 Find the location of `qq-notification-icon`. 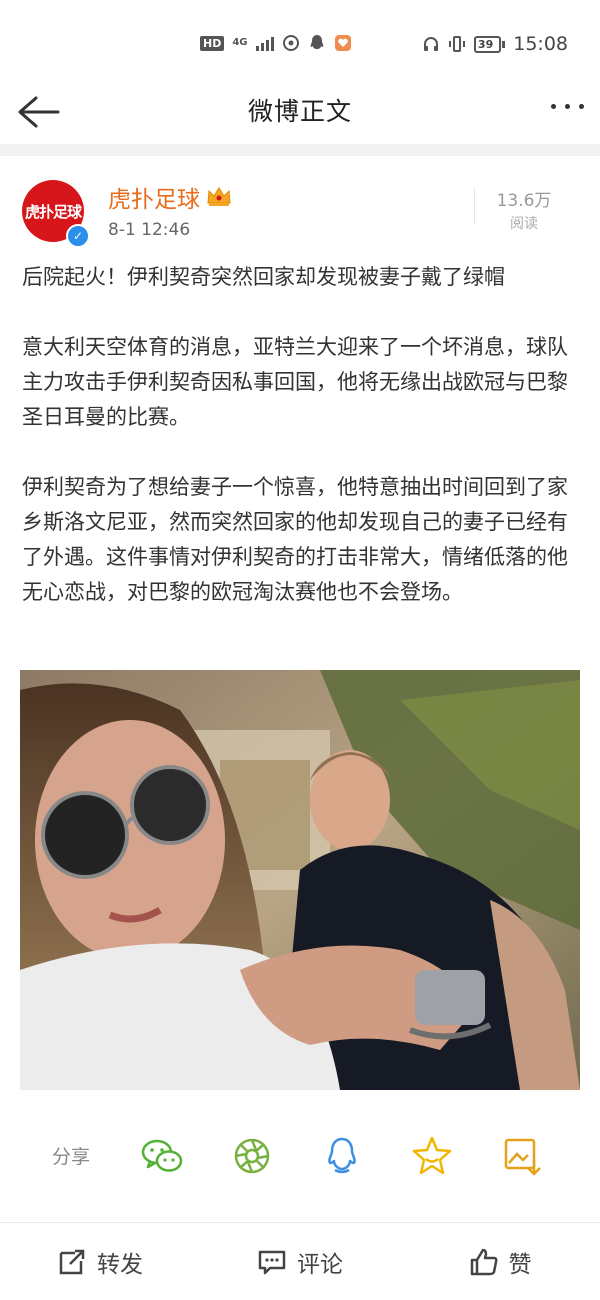

qq-notification-icon is located at coordinates (316, 42).